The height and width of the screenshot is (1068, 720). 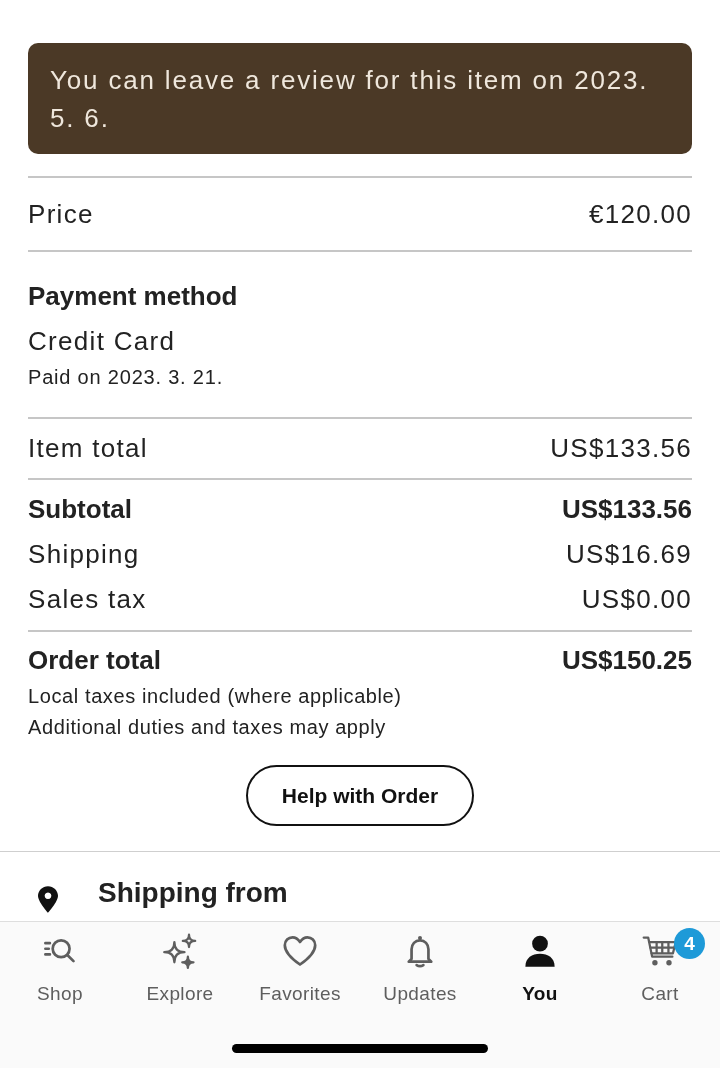 What do you see at coordinates (689, 943) in the screenshot?
I see `cart-count-badge: 4` at bounding box center [689, 943].